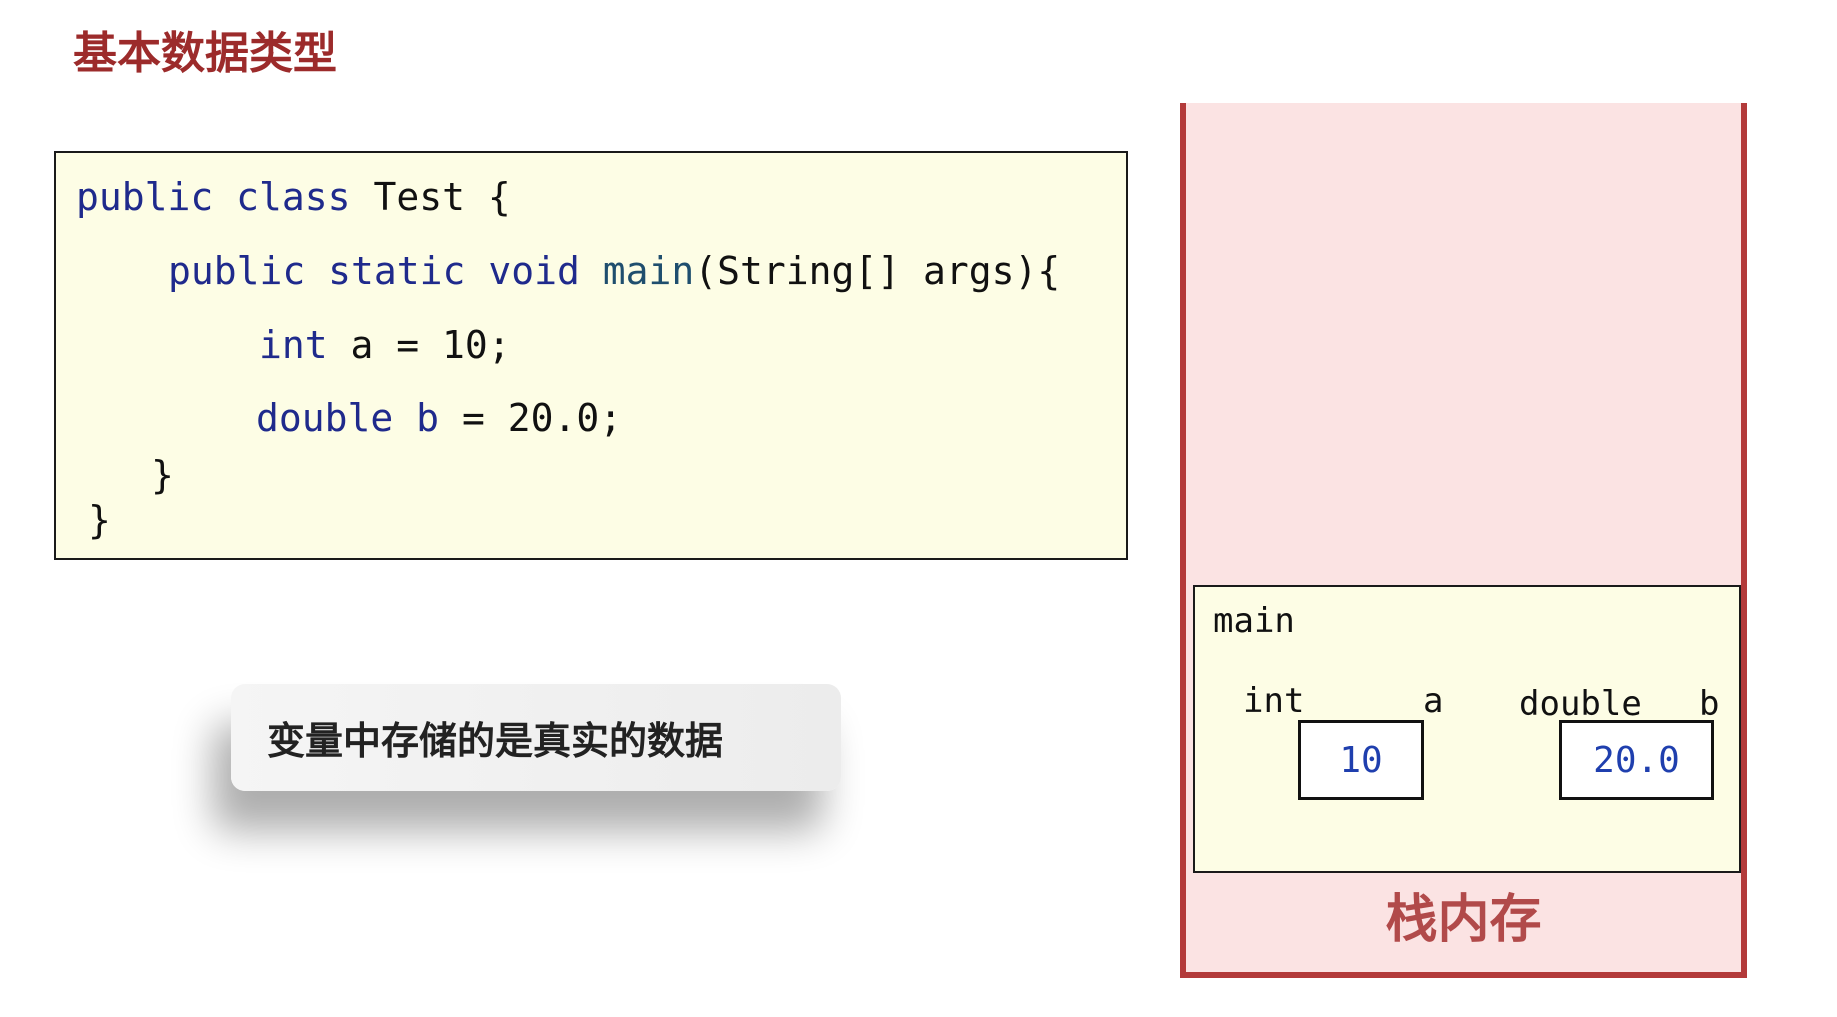 The height and width of the screenshot is (1017, 1837). Describe the element at coordinates (1433, 701) in the screenshot. I see `var-name-label: a` at that location.